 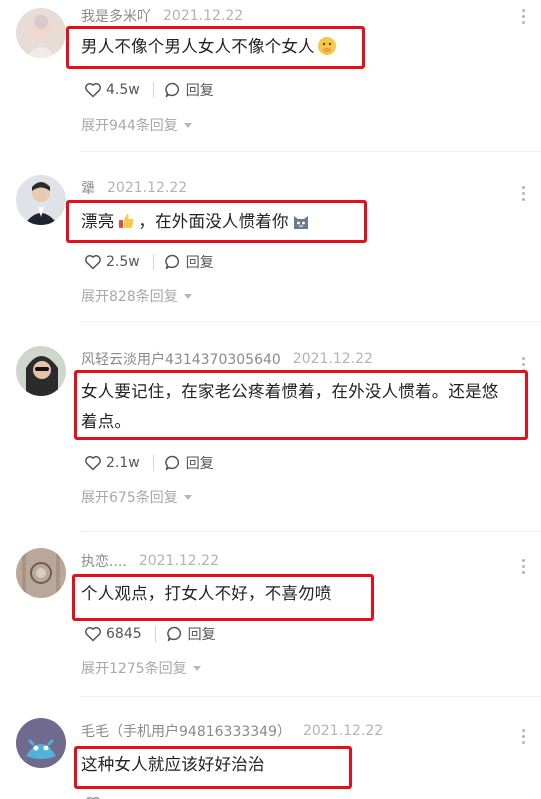 I want to click on comment-text: 这种女人就应该好好治治, so click(x=173, y=764).